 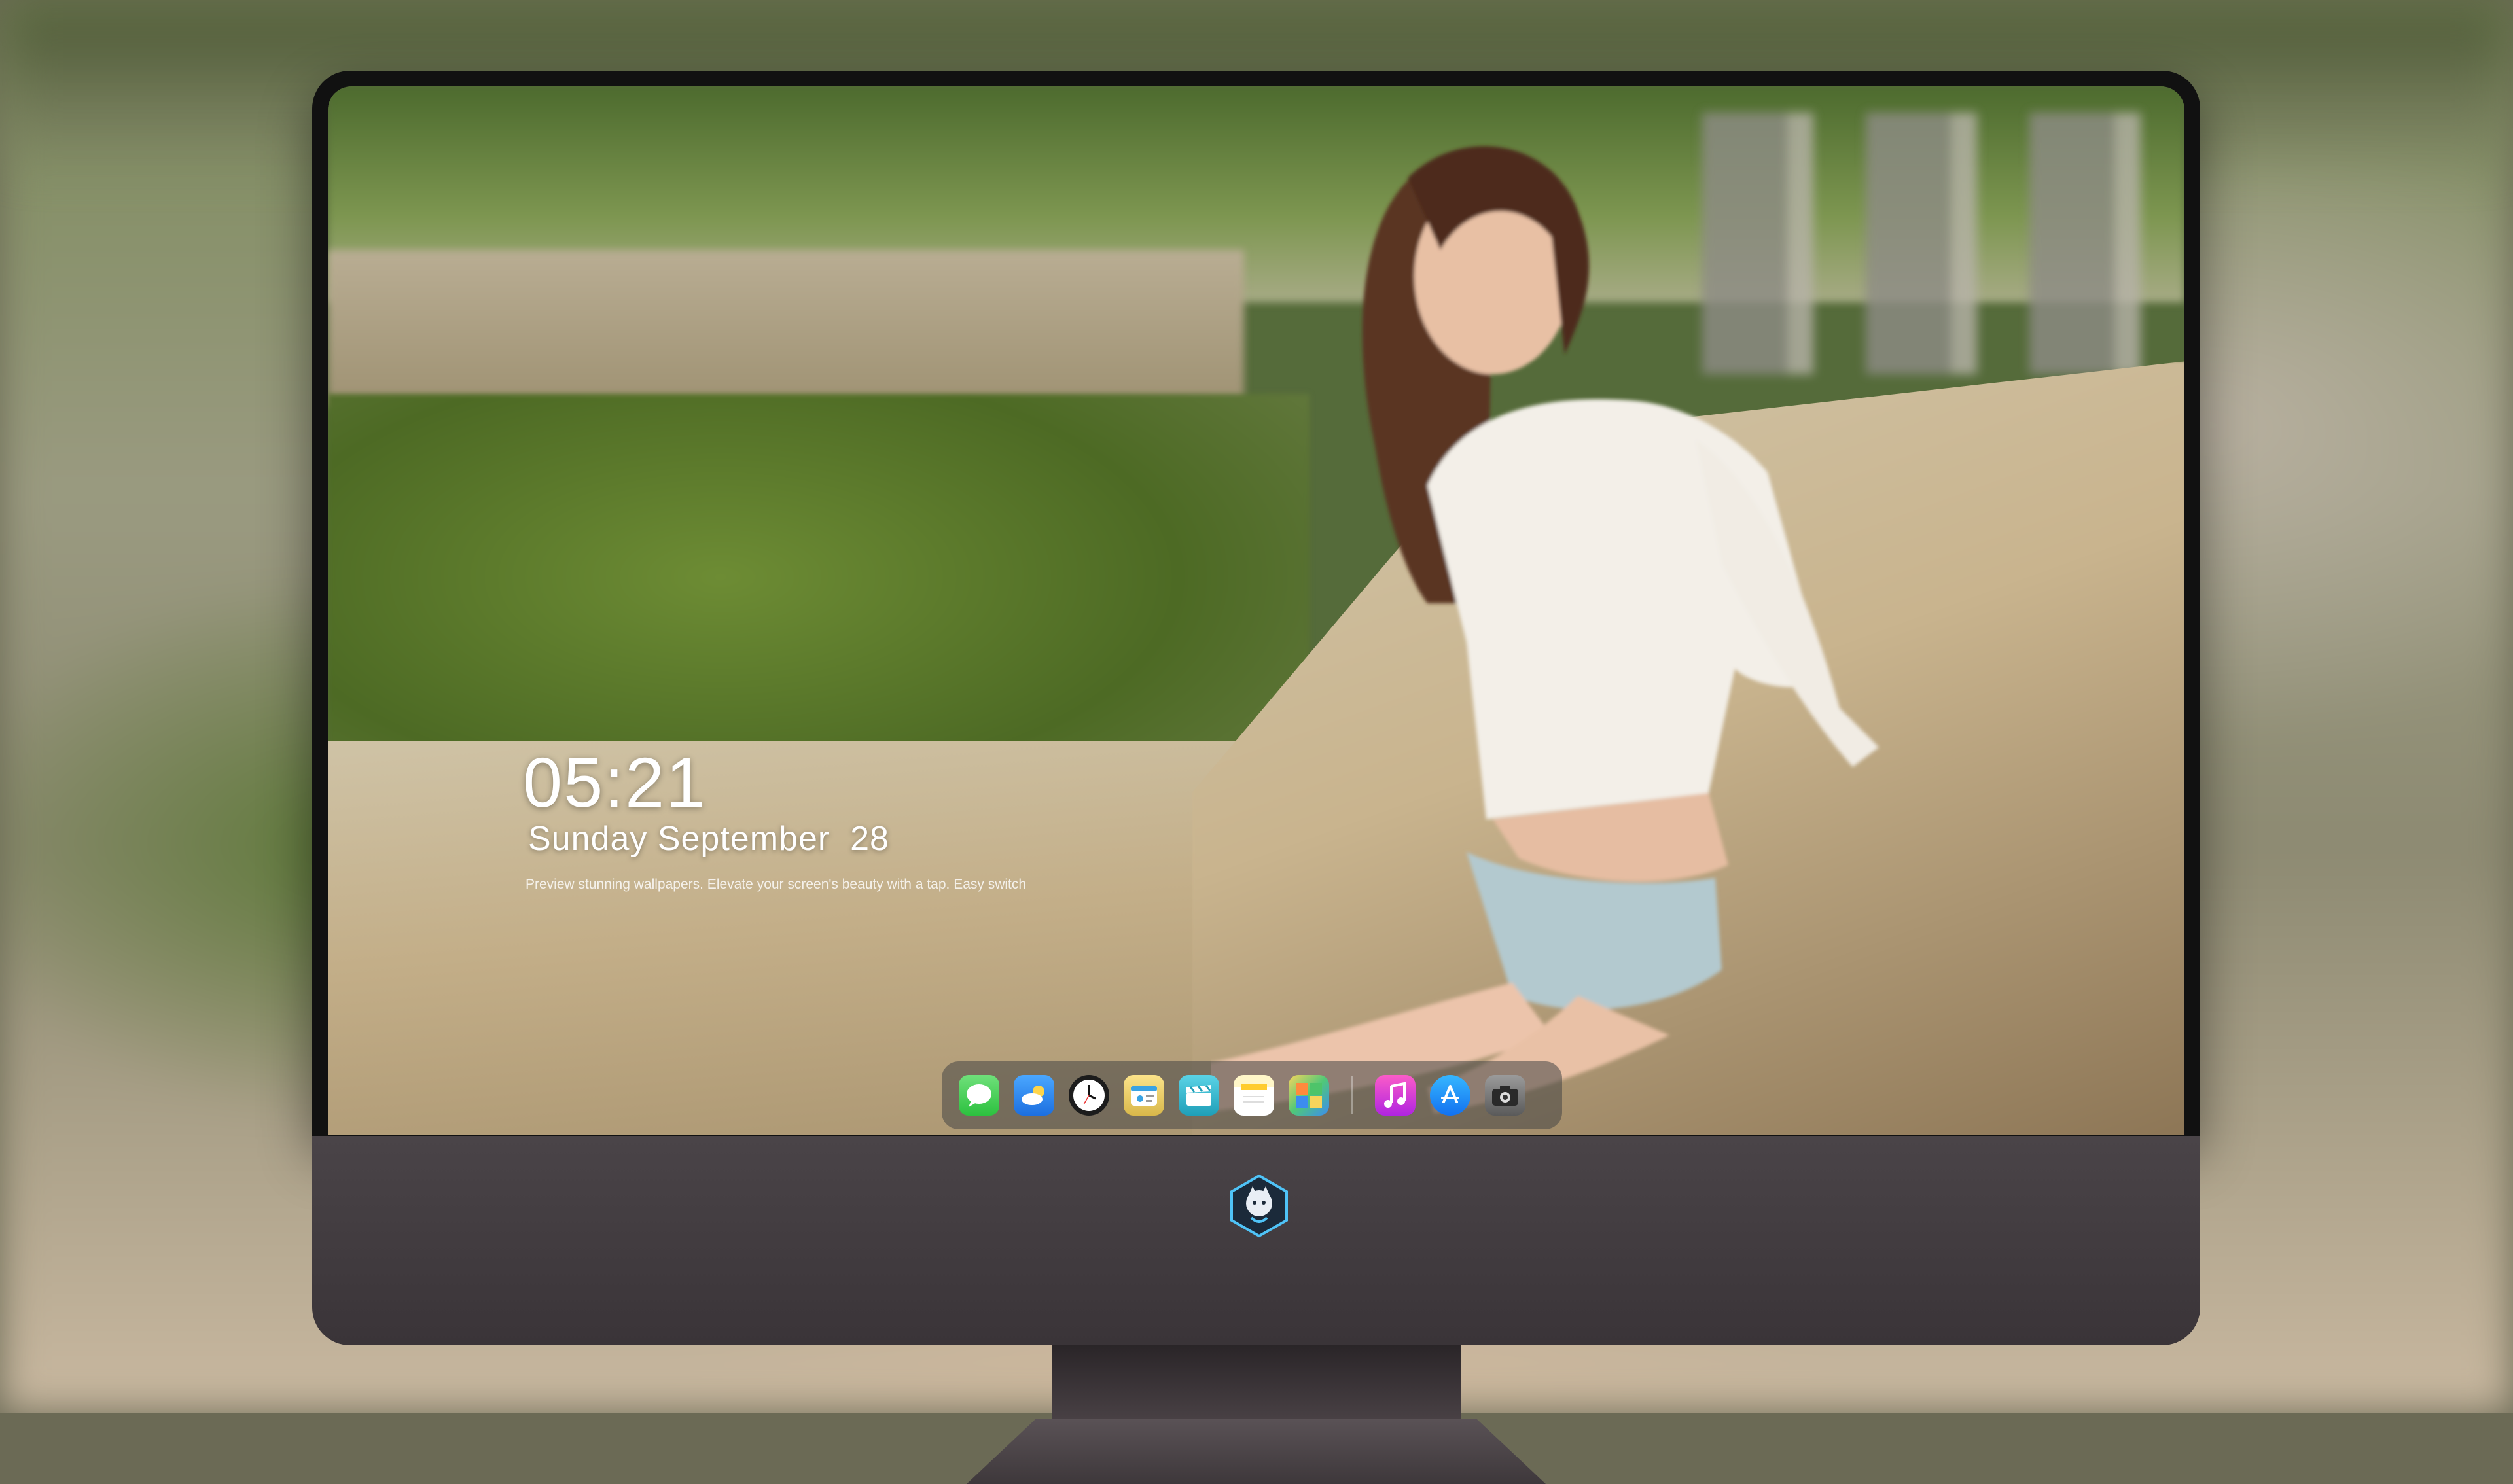 What do you see at coordinates (1199, 1095) in the screenshot?
I see `clips-icon` at bounding box center [1199, 1095].